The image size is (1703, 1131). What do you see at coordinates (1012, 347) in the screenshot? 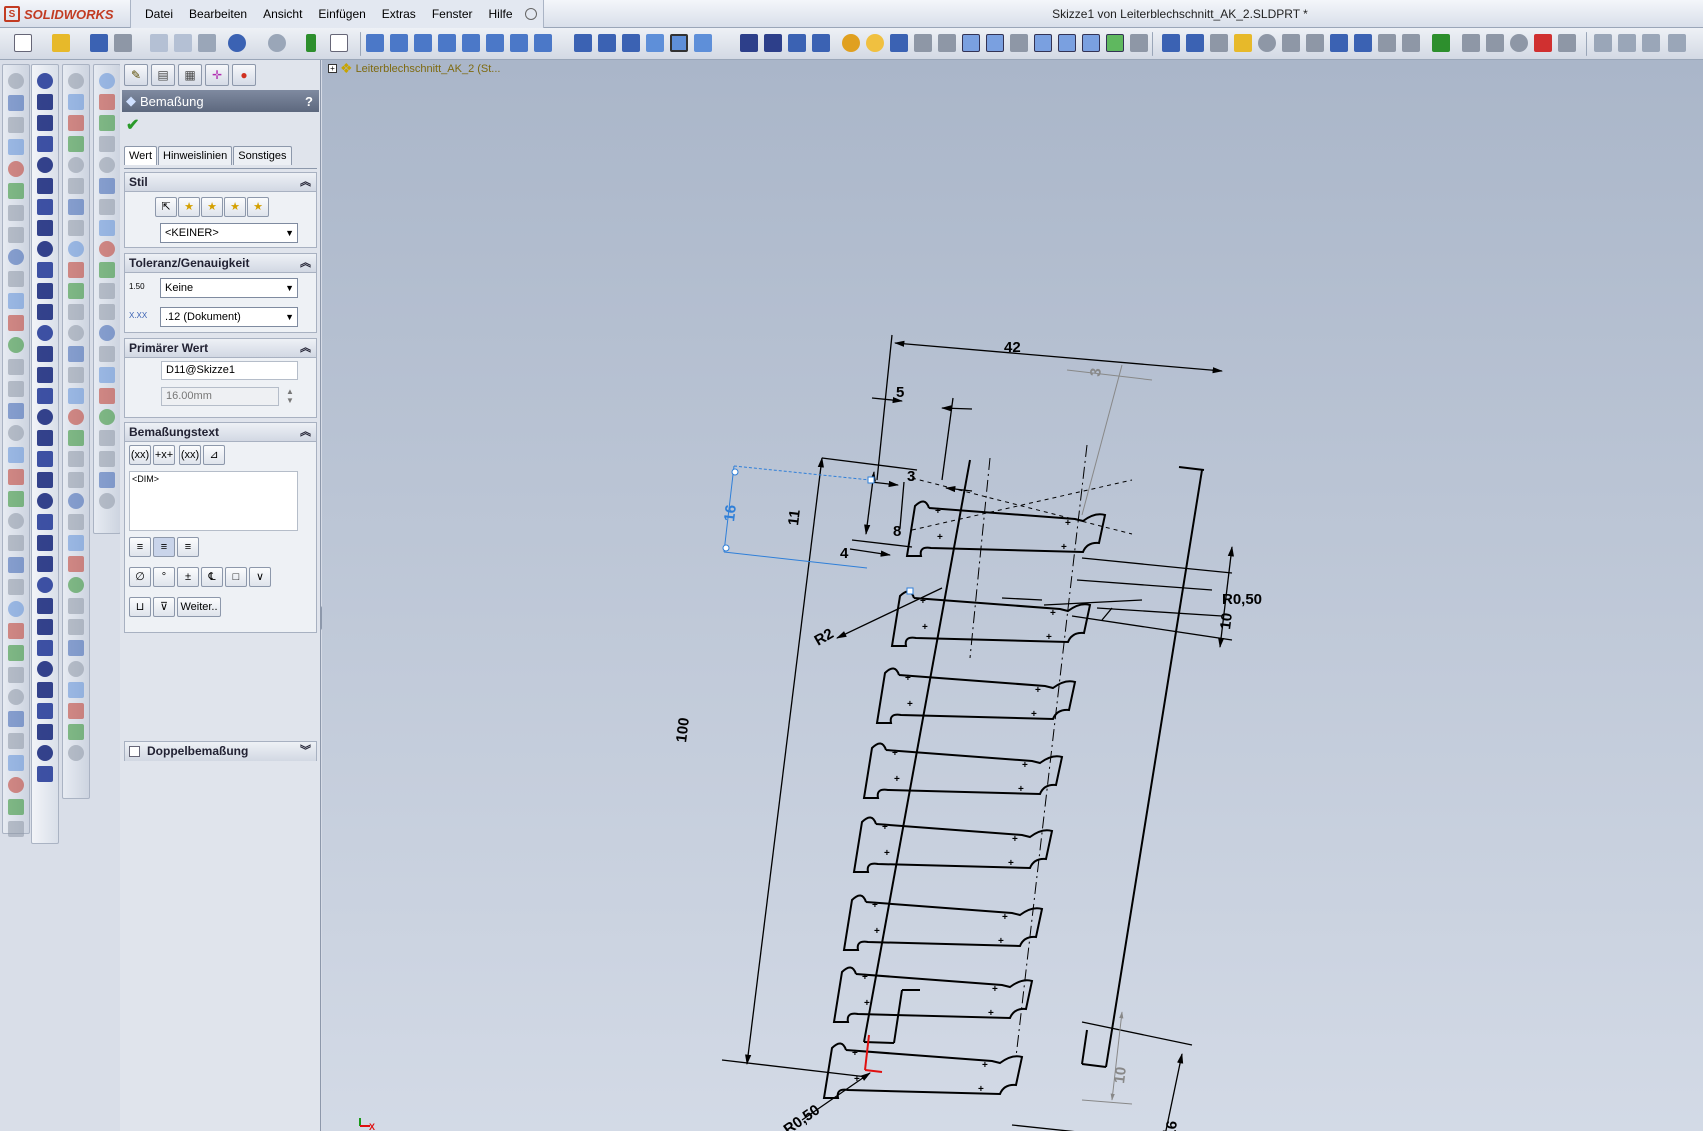
I see `dim-42: 42` at bounding box center [1012, 347].